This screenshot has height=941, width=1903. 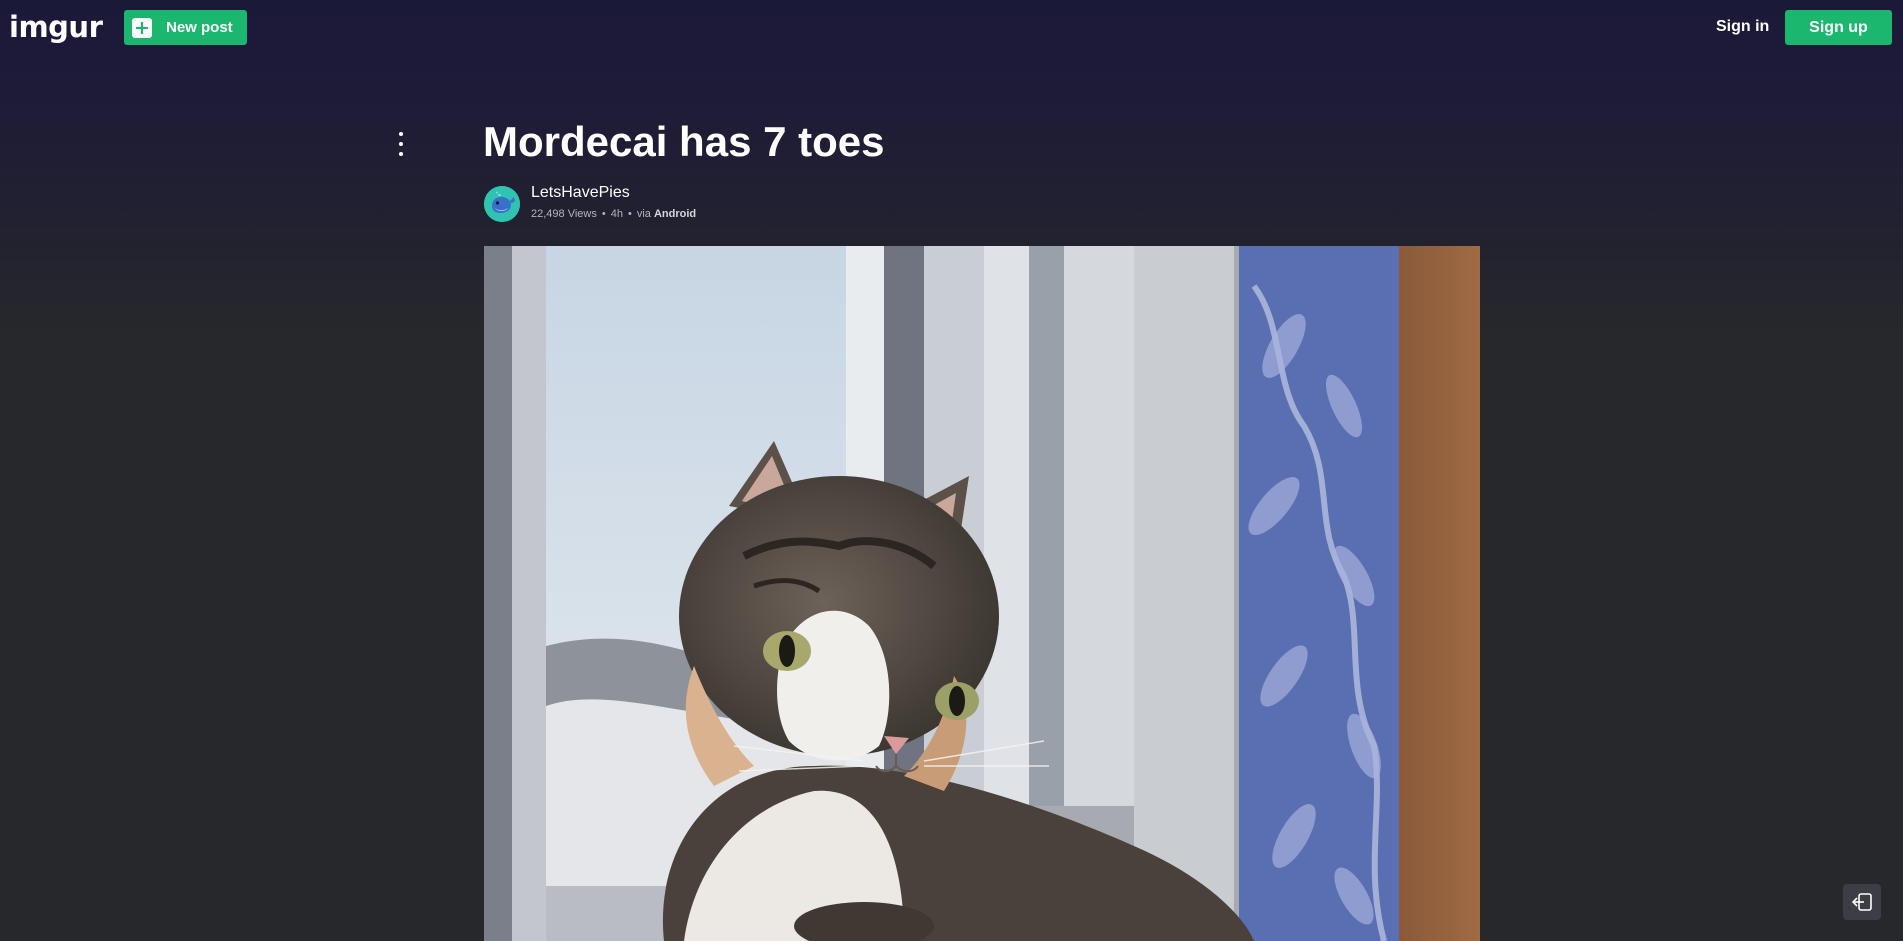 What do you see at coordinates (643, 214) in the screenshot?
I see `via-prefix: via` at bounding box center [643, 214].